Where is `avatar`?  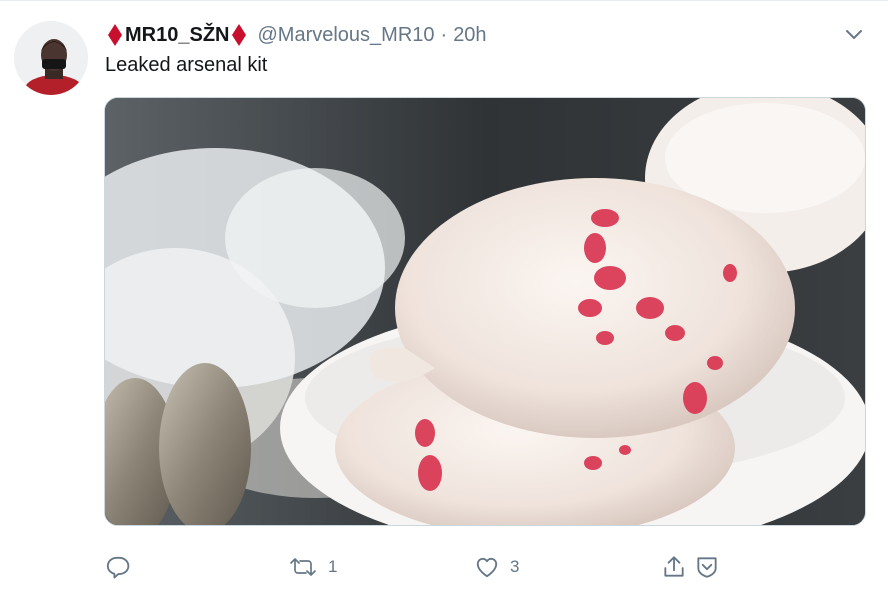
avatar is located at coordinates (51, 58).